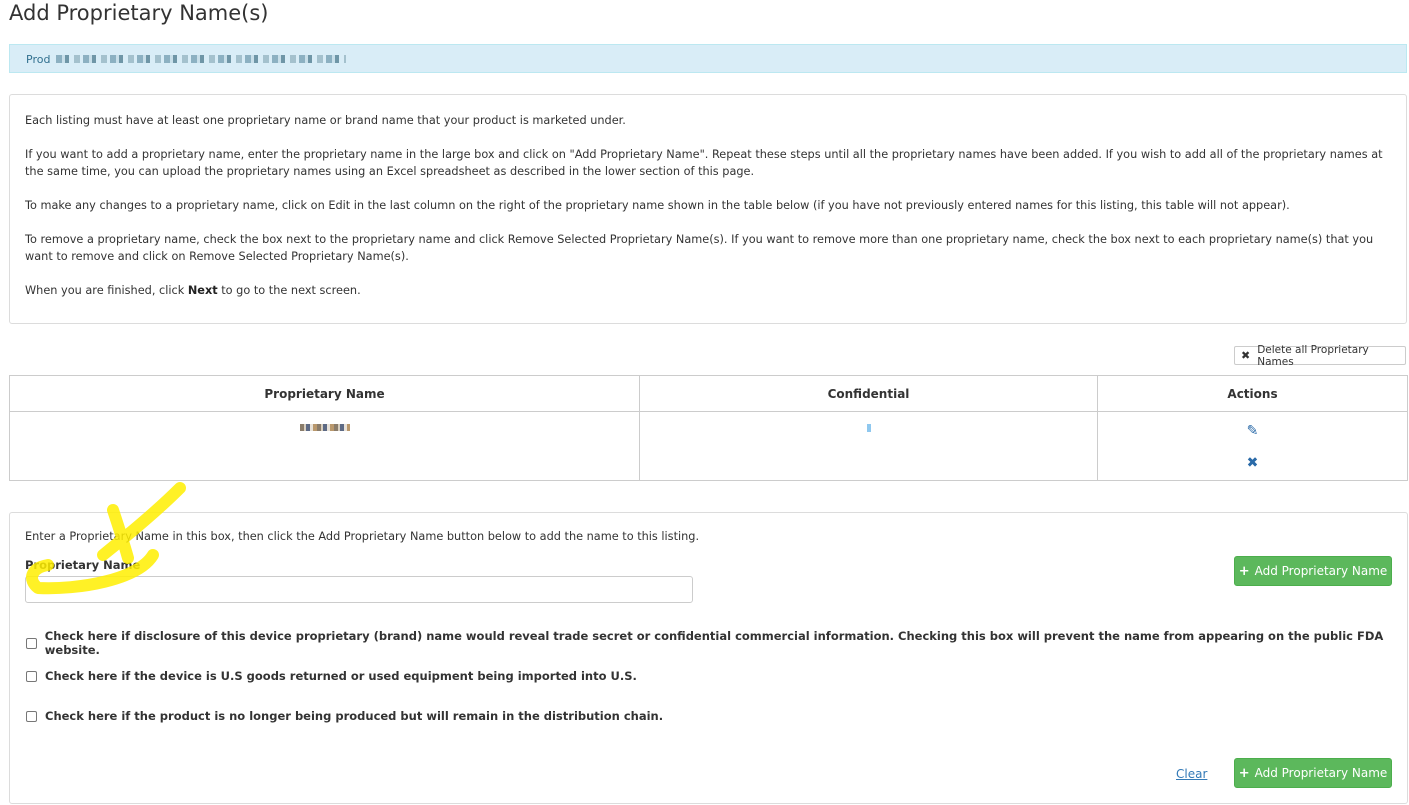 The image size is (1409, 805). Describe the element at coordinates (324, 393) in the screenshot. I see `column-header-proprietary-name: Proprietary Name` at that location.